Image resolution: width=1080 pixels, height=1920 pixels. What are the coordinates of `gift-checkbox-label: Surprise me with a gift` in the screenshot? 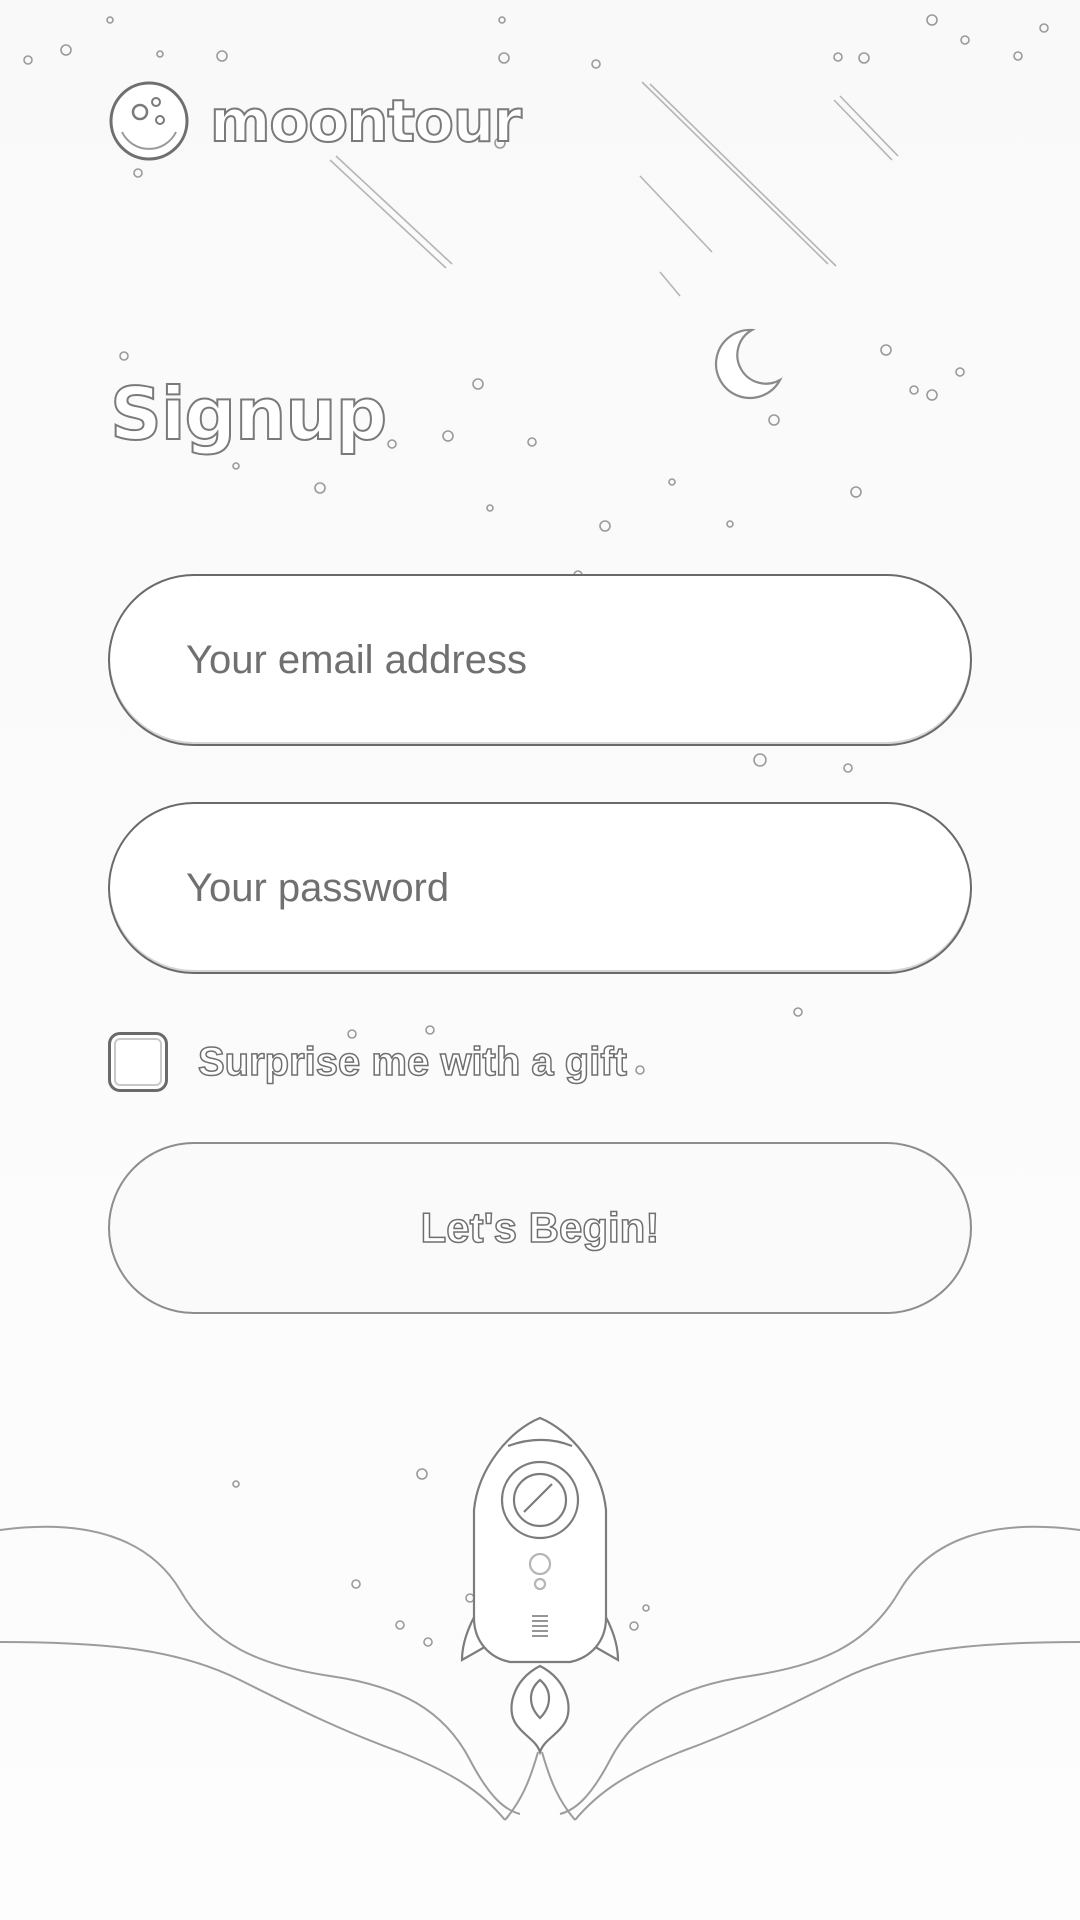 It's located at (412, 1062).